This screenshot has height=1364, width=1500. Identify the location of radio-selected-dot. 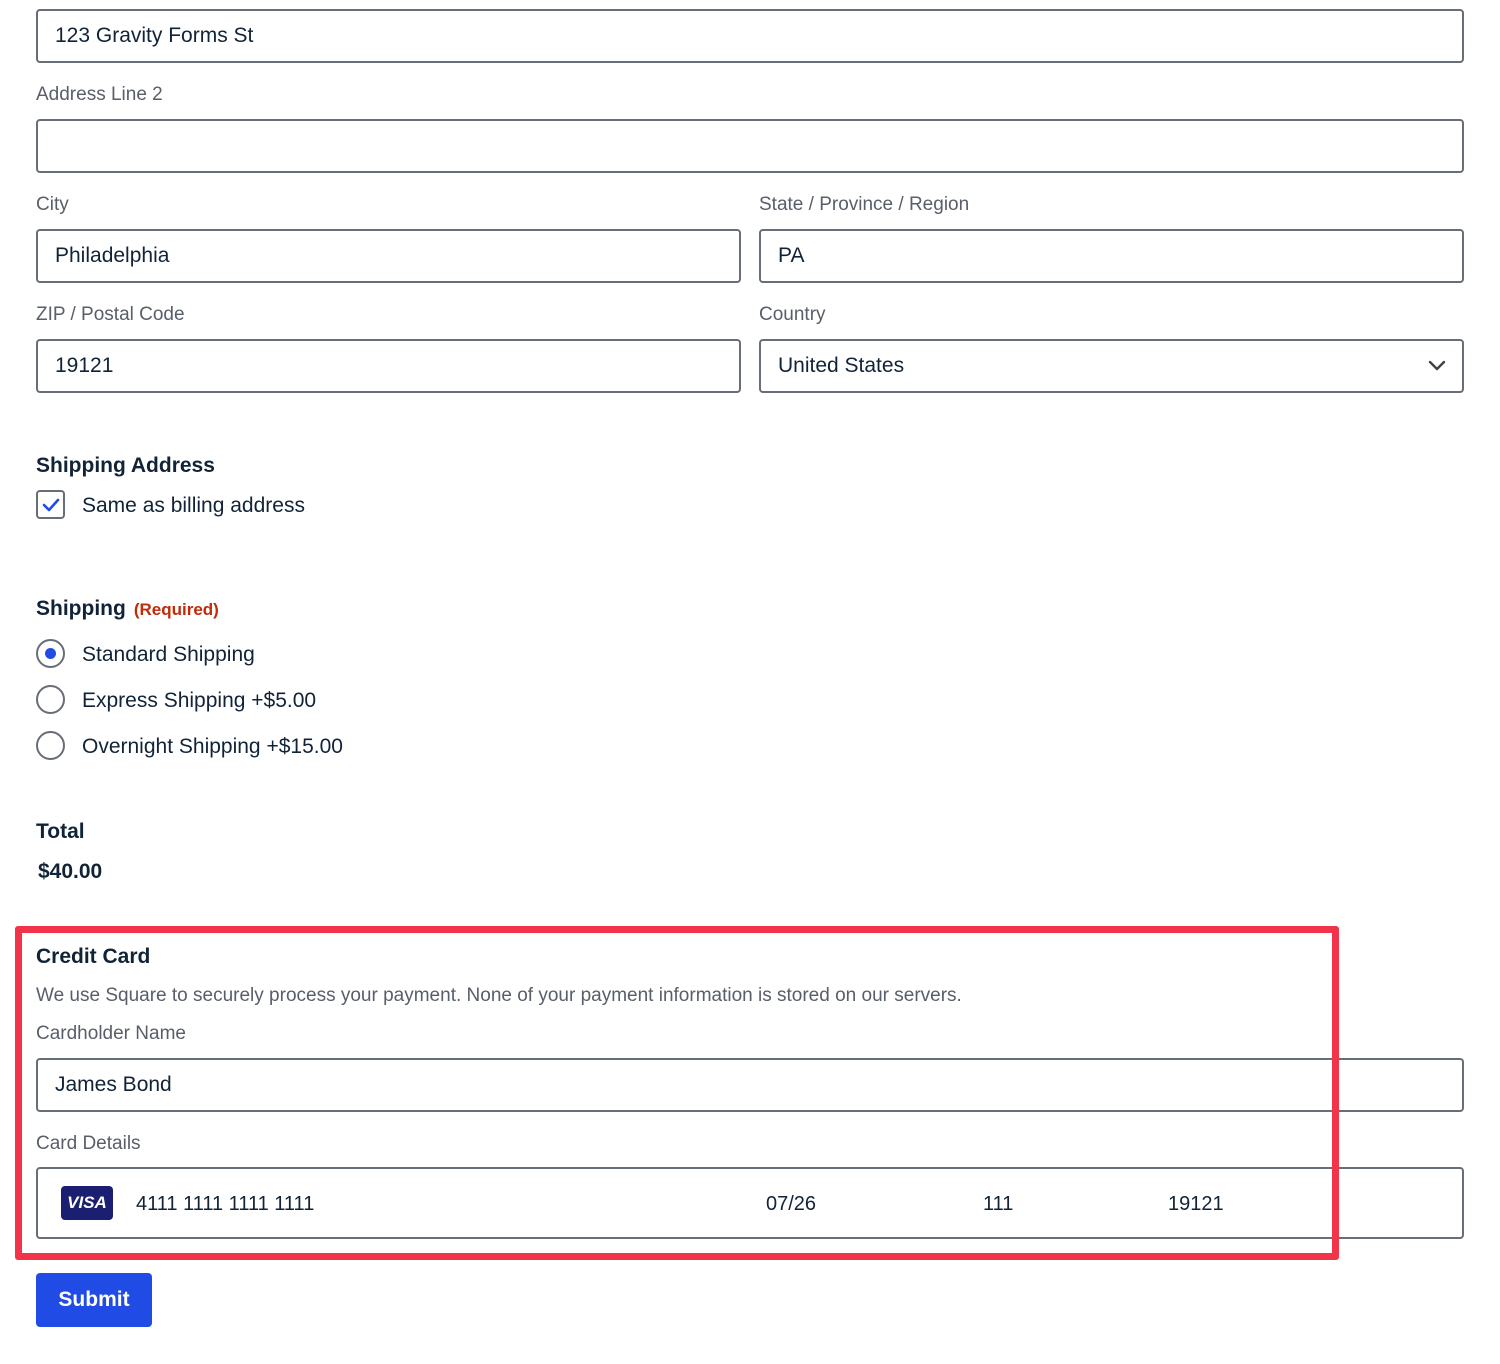
(50, 653).